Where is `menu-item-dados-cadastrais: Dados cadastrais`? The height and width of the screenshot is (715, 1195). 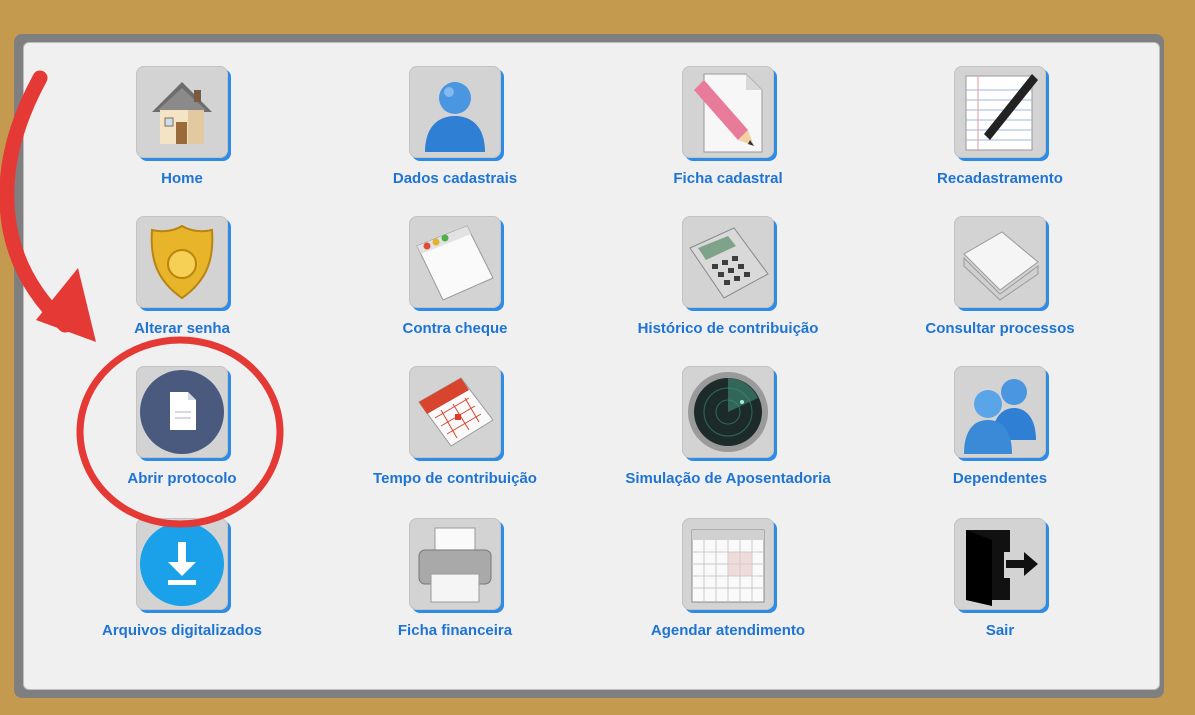 menu-item-dados-cadastrais: Dados cadastrais is located at coordinates (455, 136).